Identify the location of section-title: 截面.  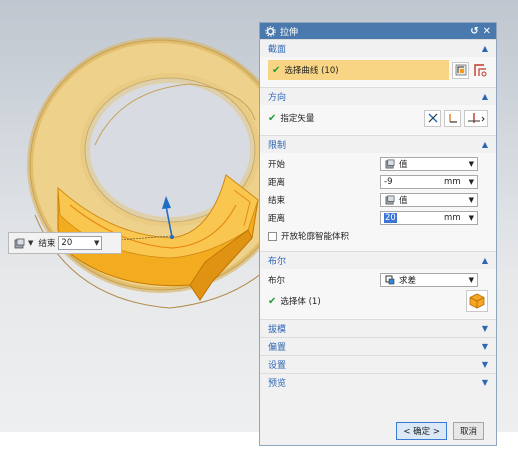
(277, 50).